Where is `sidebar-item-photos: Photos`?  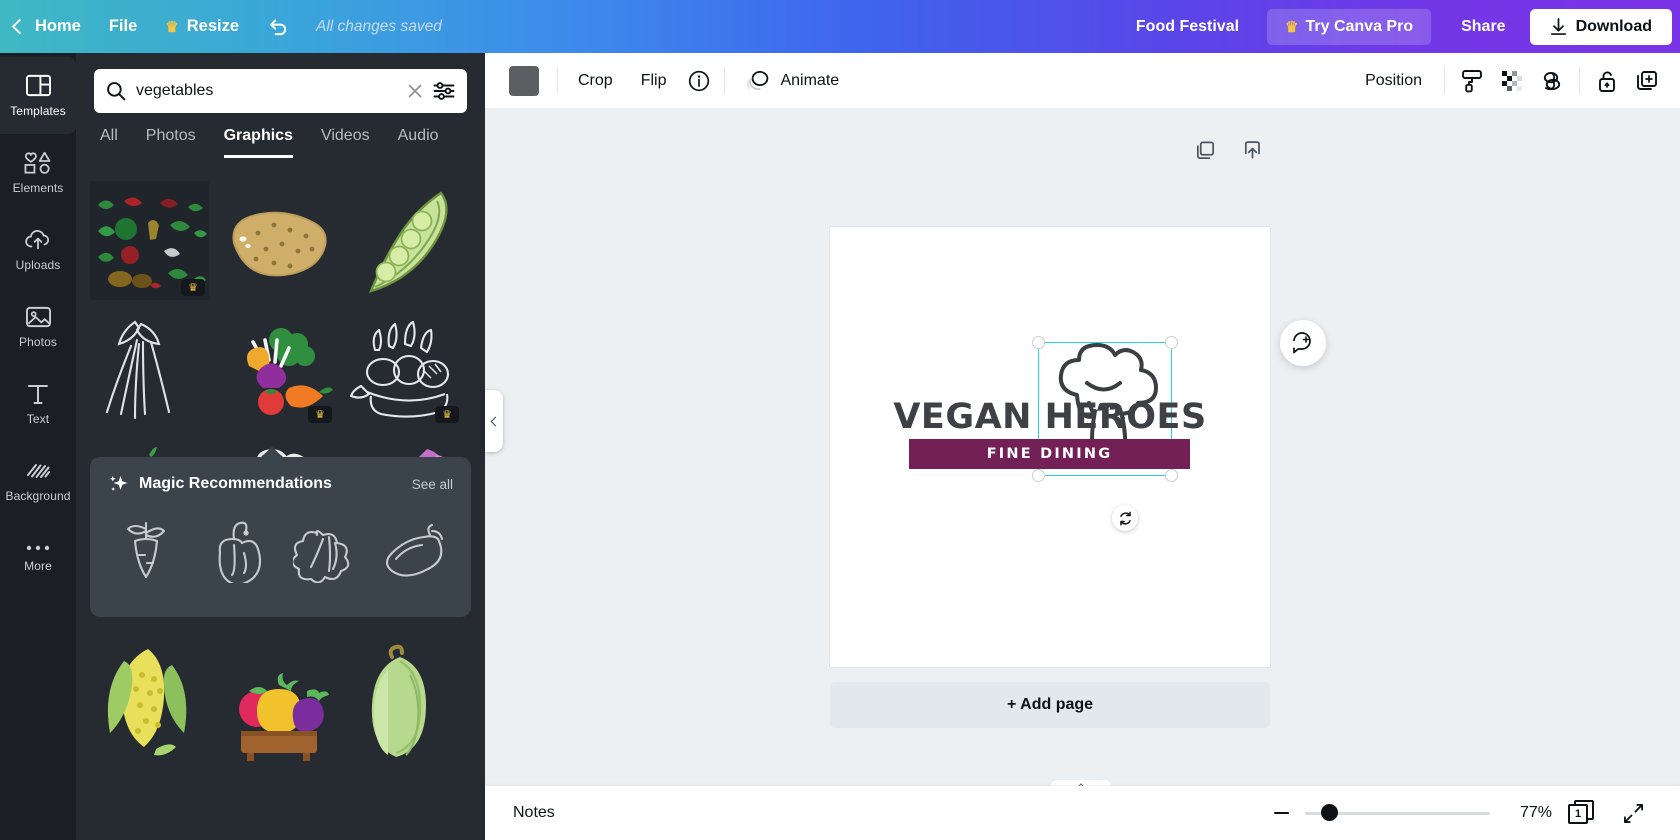 sidebar-item-photos: Photos is located at coordinates (38, 326).